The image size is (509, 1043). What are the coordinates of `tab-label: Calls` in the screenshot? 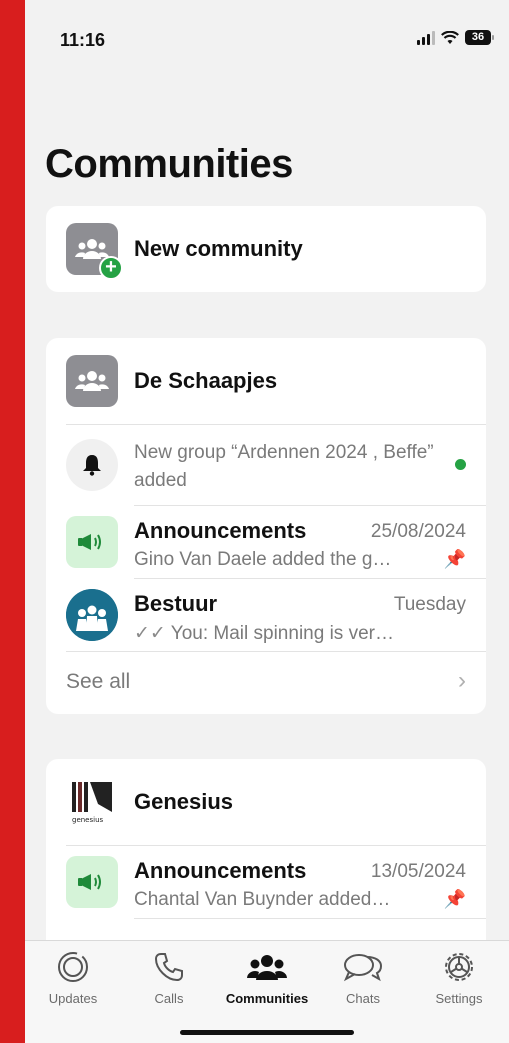 It's located at (169, 998).